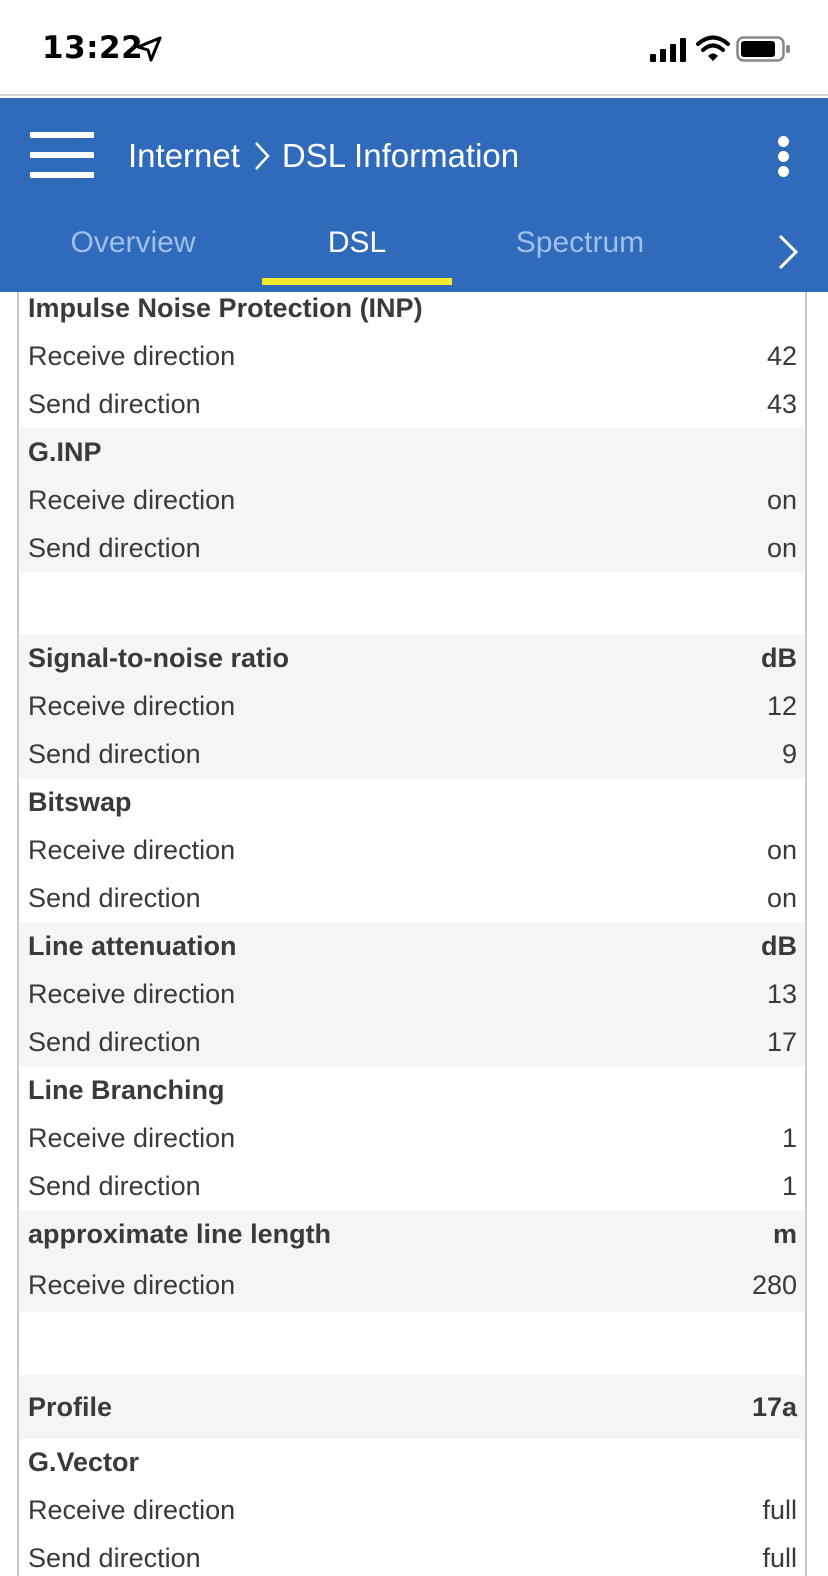  What do you see at coordinates (412, 802) in the screenshot?
I see `section-header-bitswap: Bitswap` at bounding box center [412, 802].